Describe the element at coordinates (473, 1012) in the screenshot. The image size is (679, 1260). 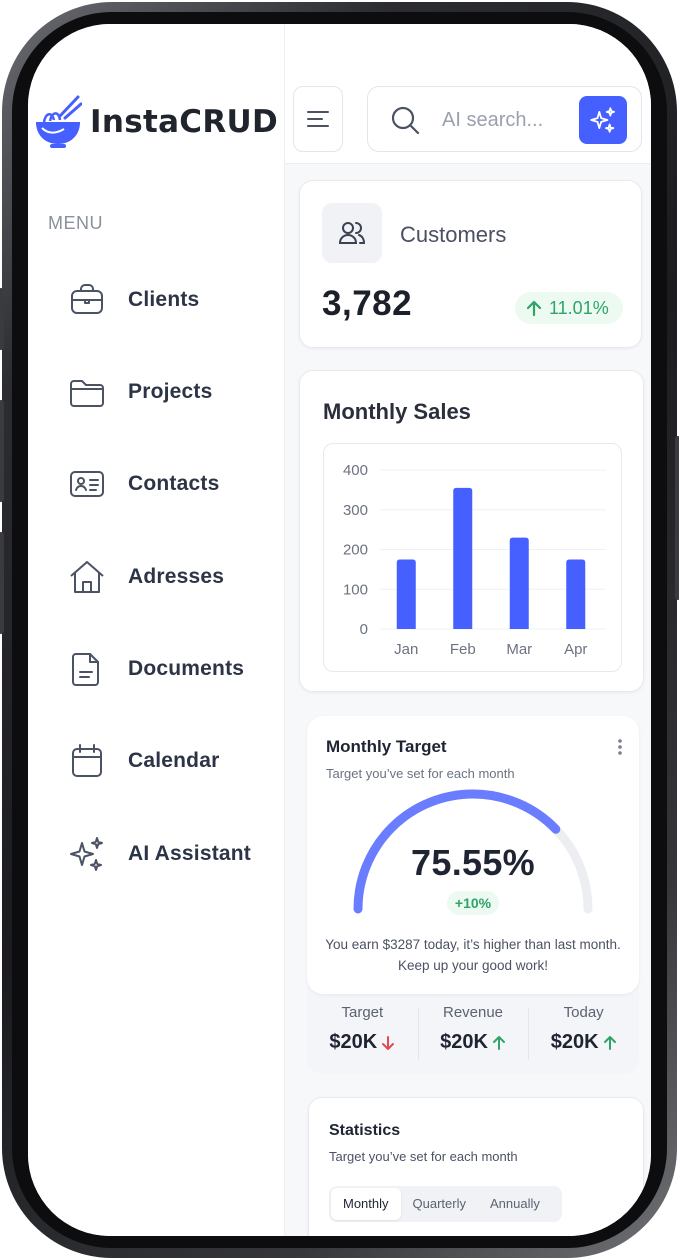
I see `stat-label: Revenue` at that location.